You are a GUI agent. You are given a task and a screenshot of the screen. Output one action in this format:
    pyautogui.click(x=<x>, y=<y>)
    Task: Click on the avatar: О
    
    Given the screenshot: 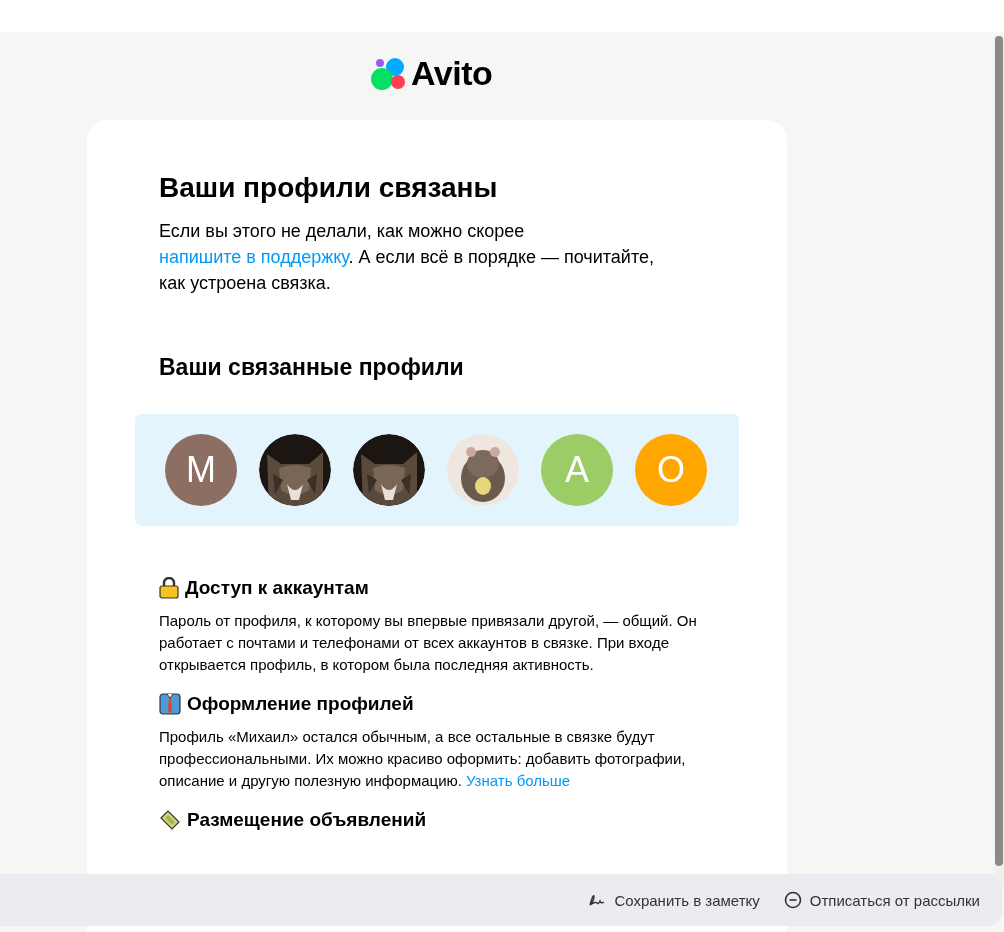 What is the action you would take?
    pyautogui.click(x=671, y=470)
    